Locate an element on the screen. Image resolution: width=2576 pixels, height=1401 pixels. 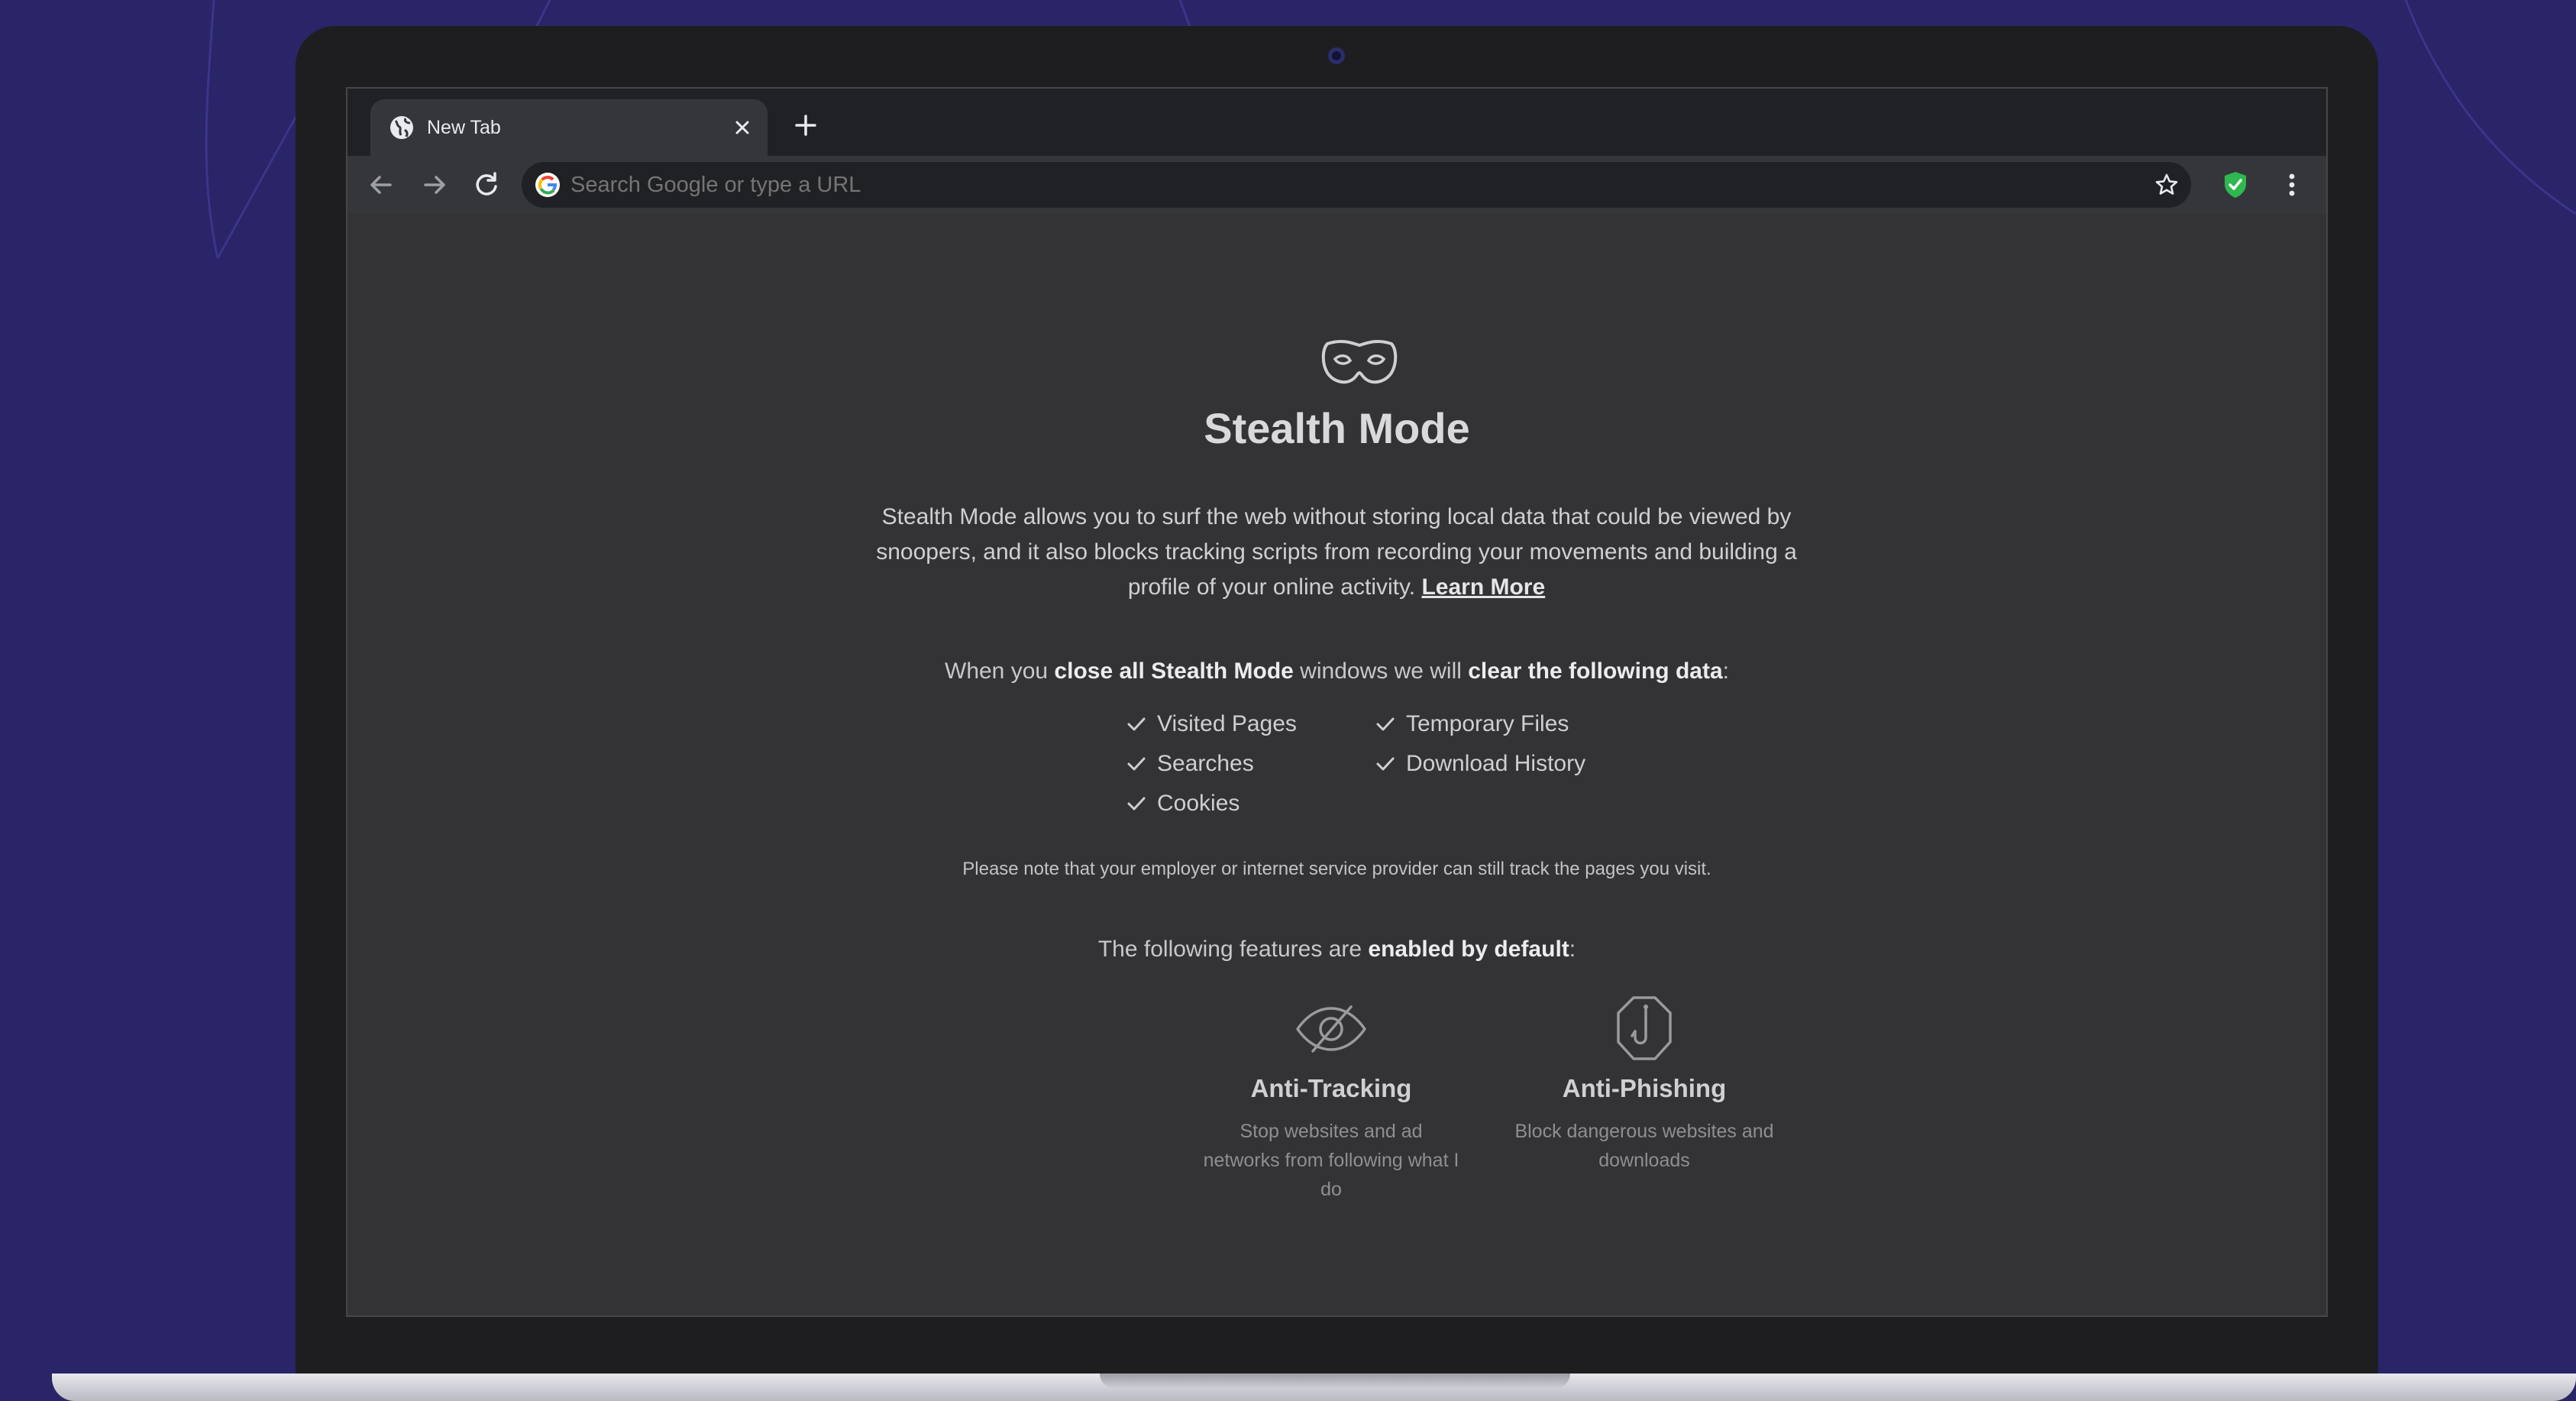
omnibox is located at coordinates (1356, 185).